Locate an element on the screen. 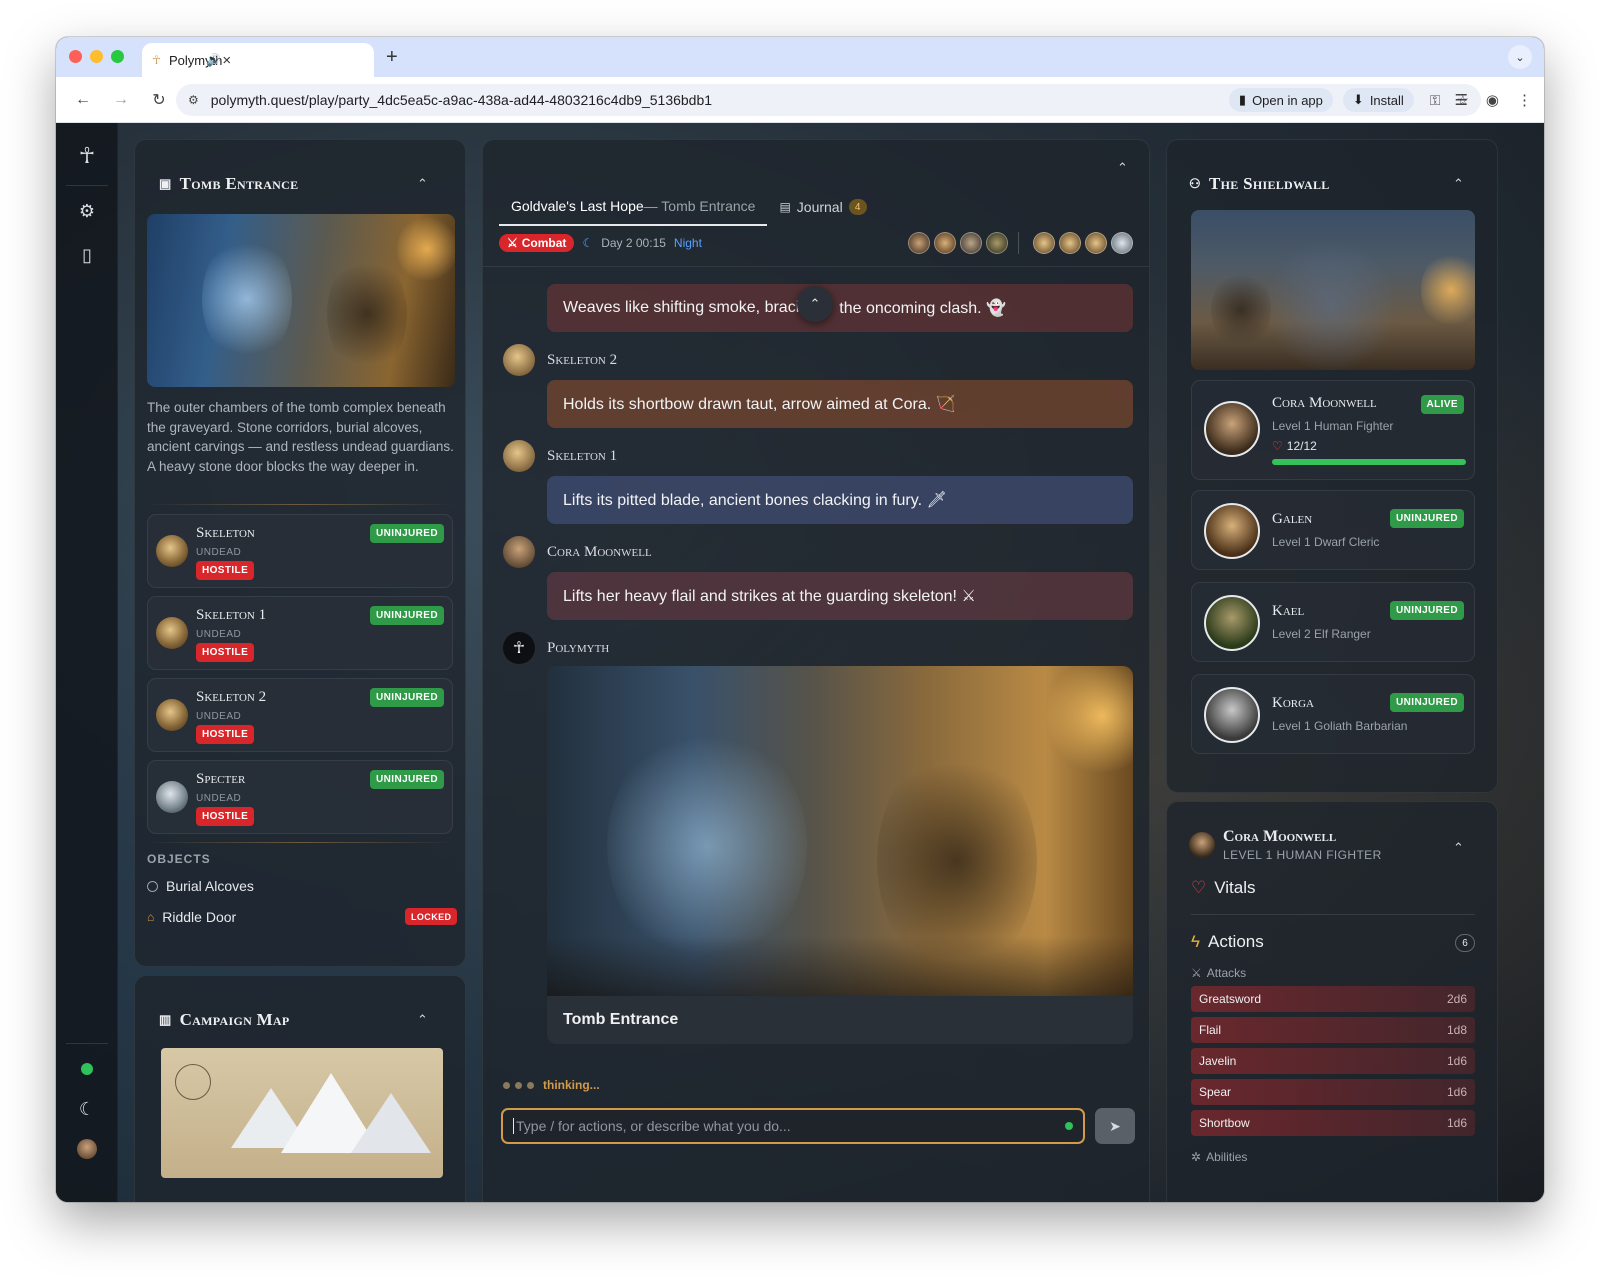  open-in-app-button: ▮ Open in app is located at coordinates (1280, 100).